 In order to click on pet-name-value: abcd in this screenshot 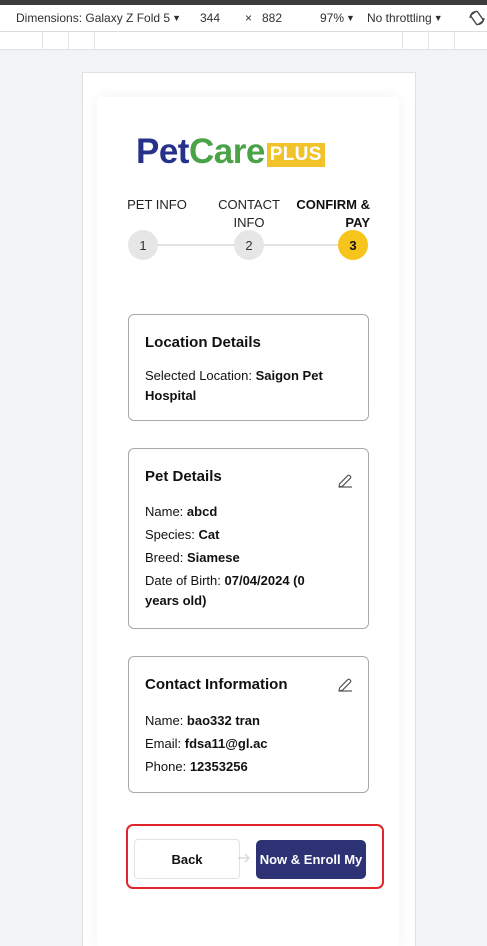, I will do `click(202, 511)`.